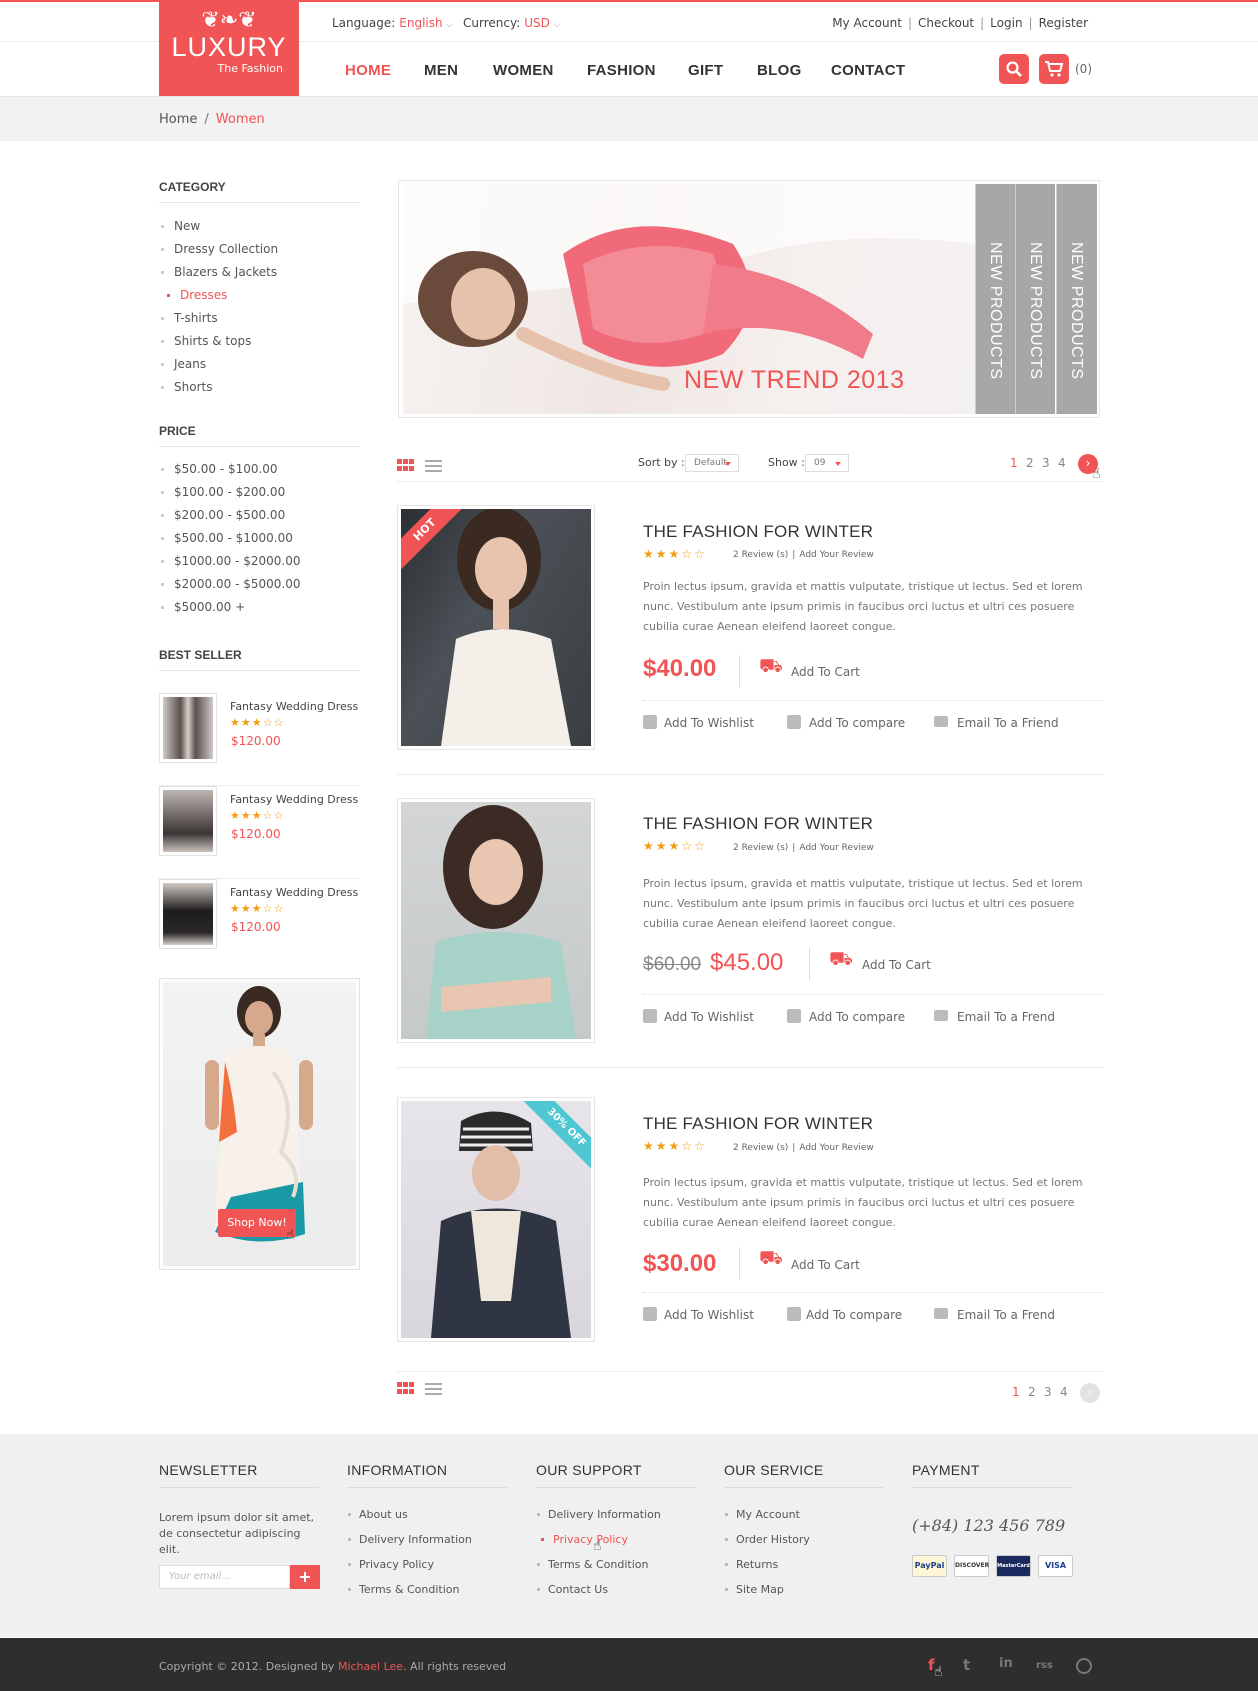 This screenshot has height=1691, width=1258. Describe the element at coordinates (496, 1219) in the screenshot. I see `product-image-frame: 30% OFF` at that location.